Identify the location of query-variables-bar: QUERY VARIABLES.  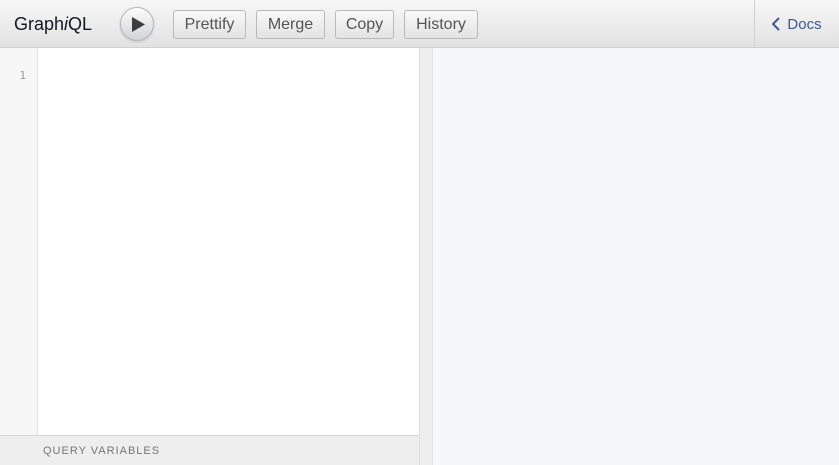
(209, 450).